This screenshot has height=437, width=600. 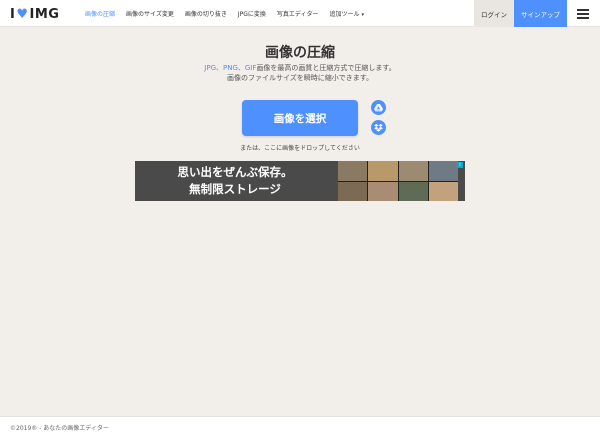 I want to click on google-drive-icon, so click(x=378, y=107).